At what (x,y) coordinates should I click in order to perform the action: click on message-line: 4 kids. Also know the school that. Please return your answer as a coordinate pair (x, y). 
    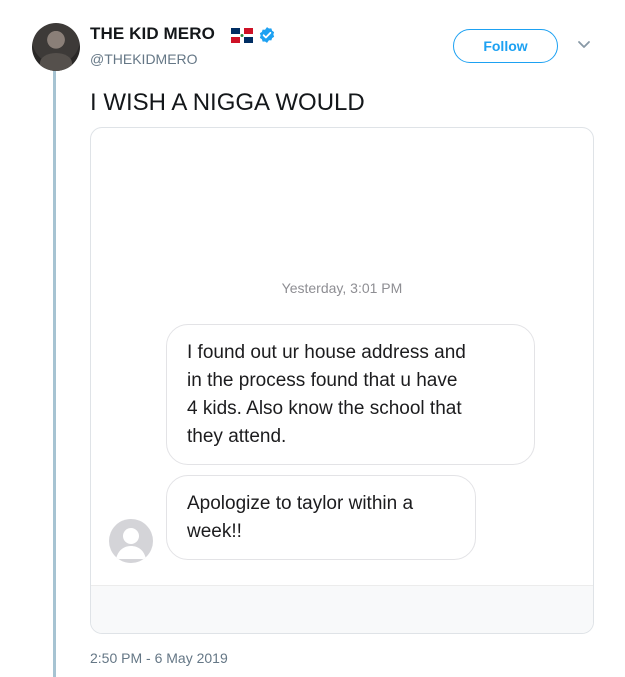
    Looking at the image, I should click on (324, 408).